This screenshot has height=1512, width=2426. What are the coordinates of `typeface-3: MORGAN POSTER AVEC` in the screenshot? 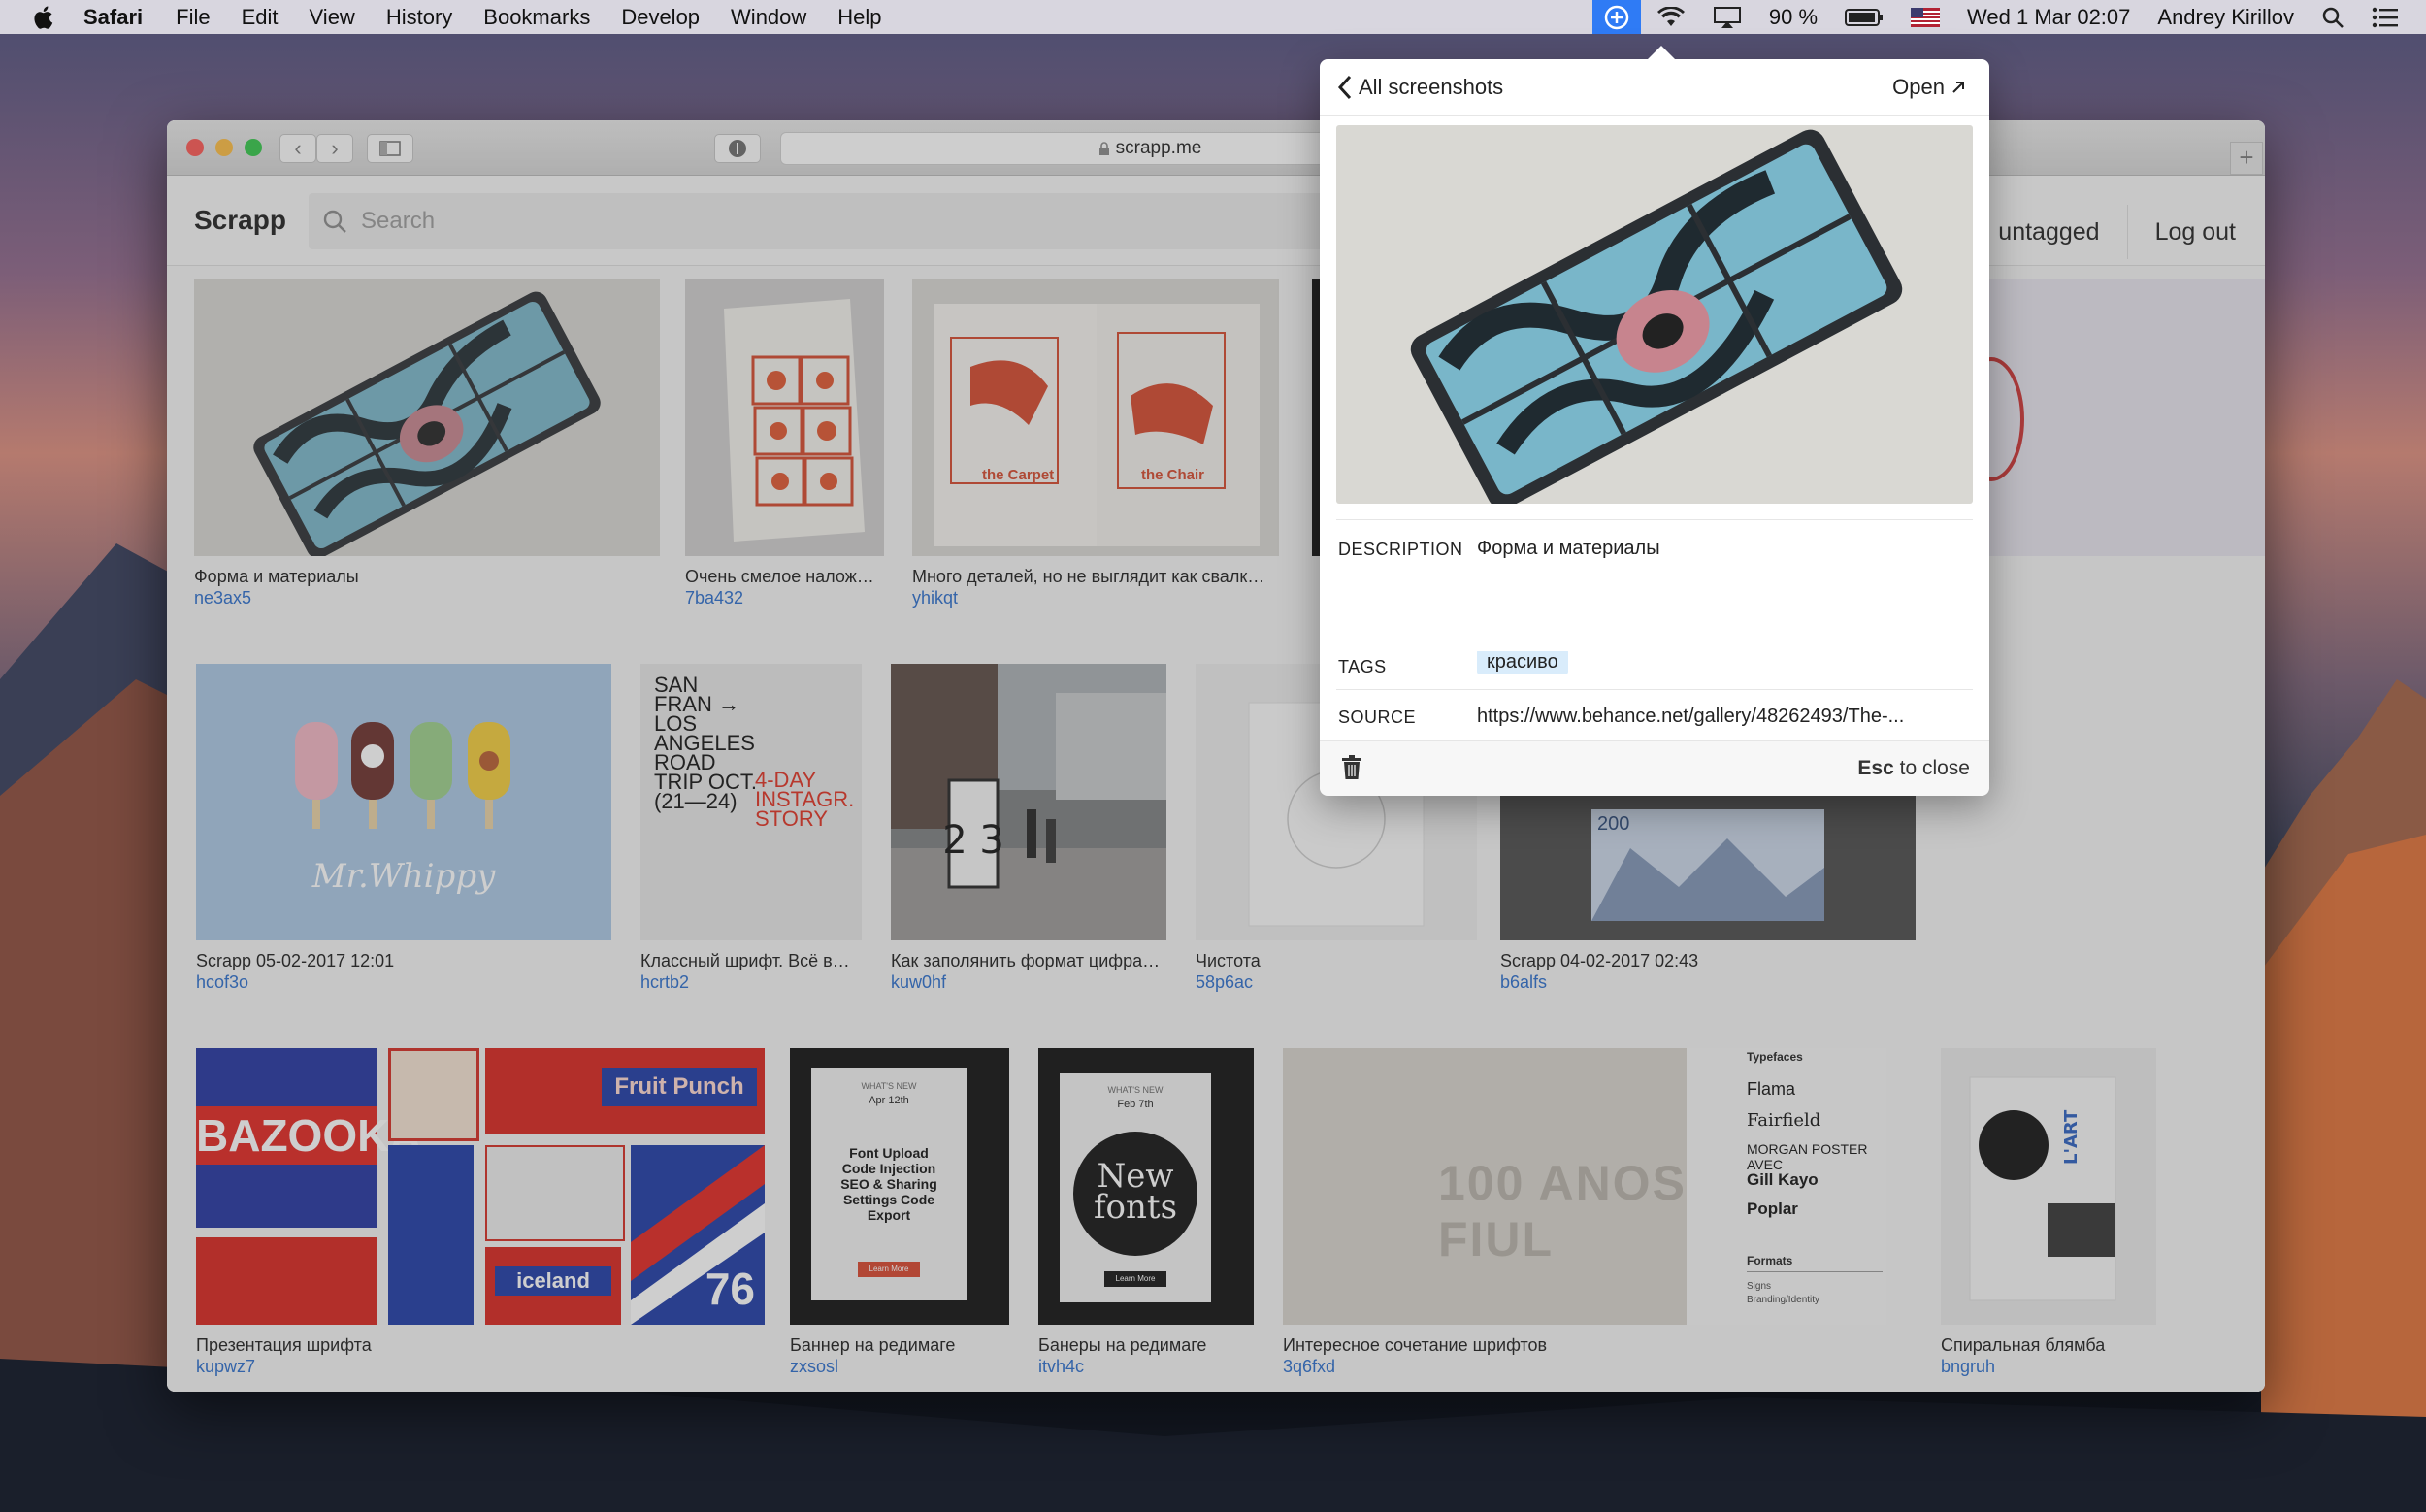 It's located at (1807, 1156).